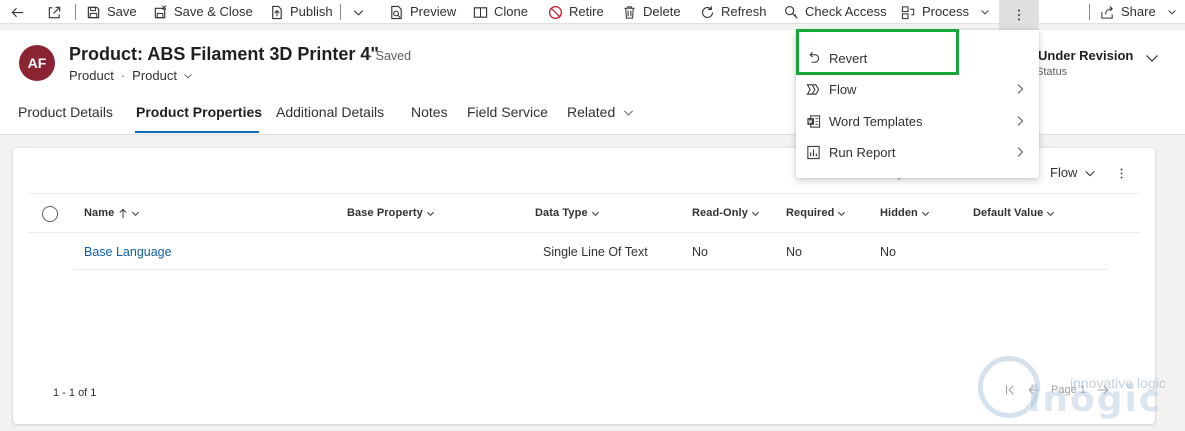  Describe the element at coordinates (917, 152) in the screenshot. I see `menu-item-run-report: Run Report` at that location.